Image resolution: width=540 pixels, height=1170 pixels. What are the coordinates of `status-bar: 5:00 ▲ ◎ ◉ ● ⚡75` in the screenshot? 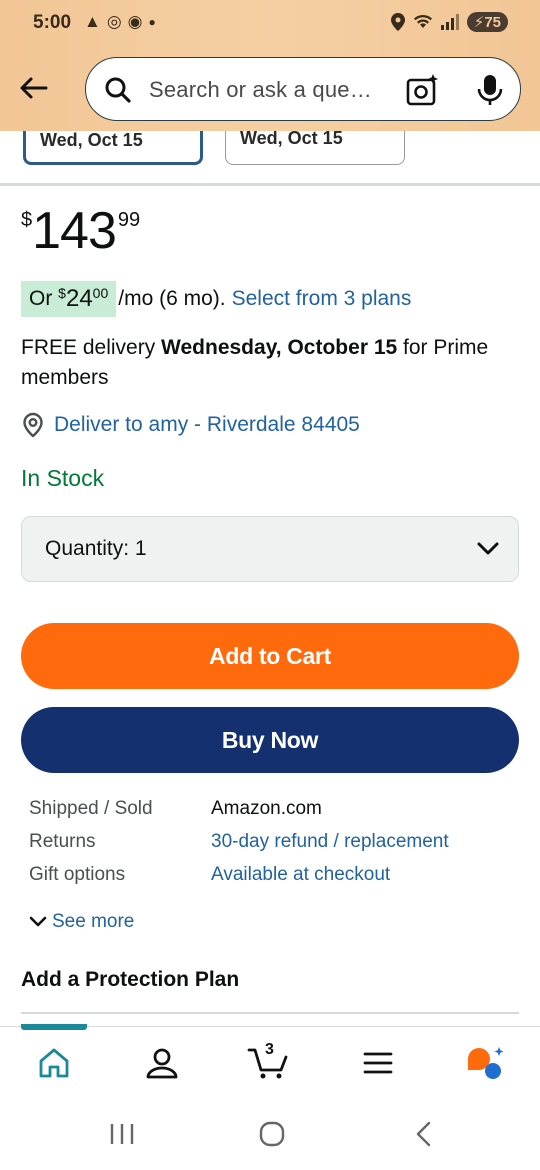 It's located at (270, 25).